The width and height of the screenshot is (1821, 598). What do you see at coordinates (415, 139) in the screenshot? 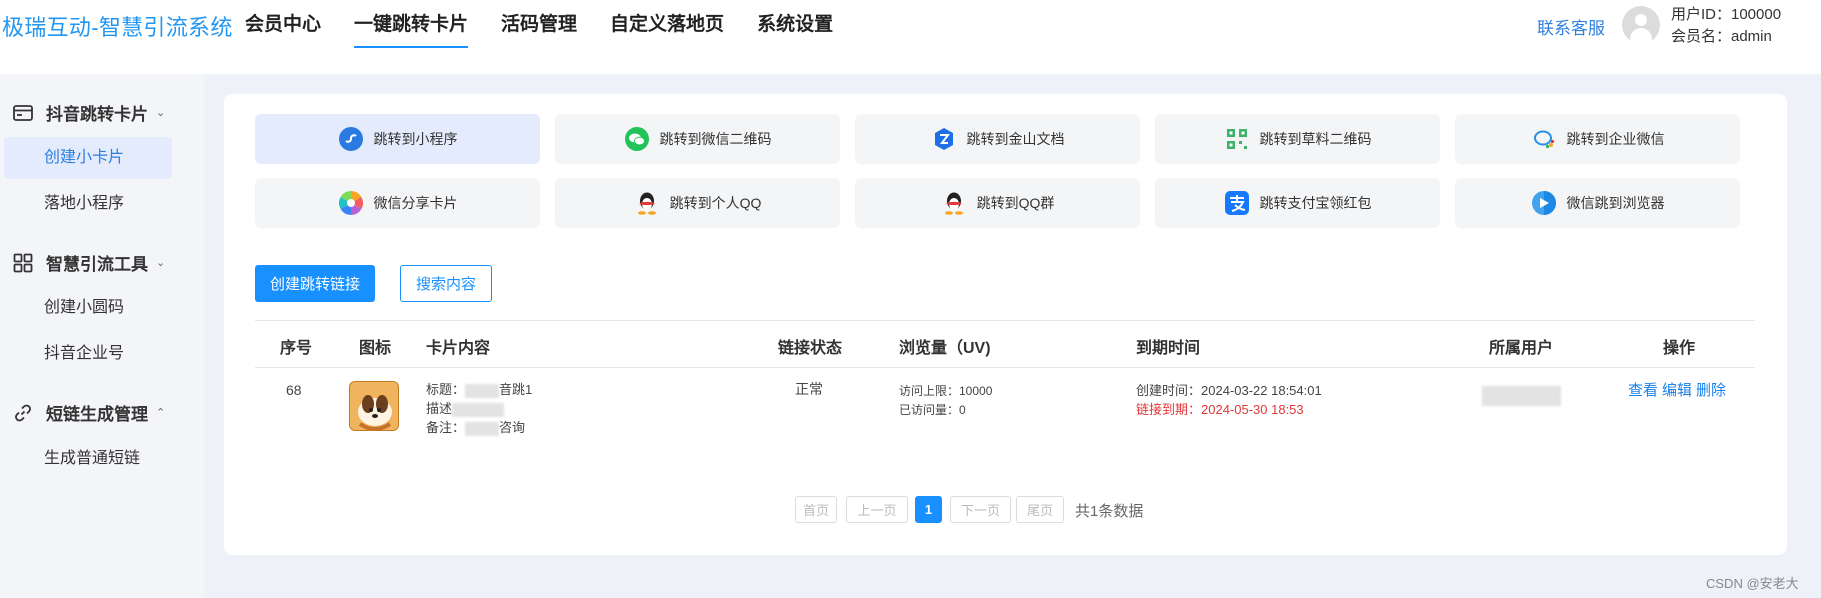
I see `card-label: 跳转到小程序` at bounding box center [415, 139].